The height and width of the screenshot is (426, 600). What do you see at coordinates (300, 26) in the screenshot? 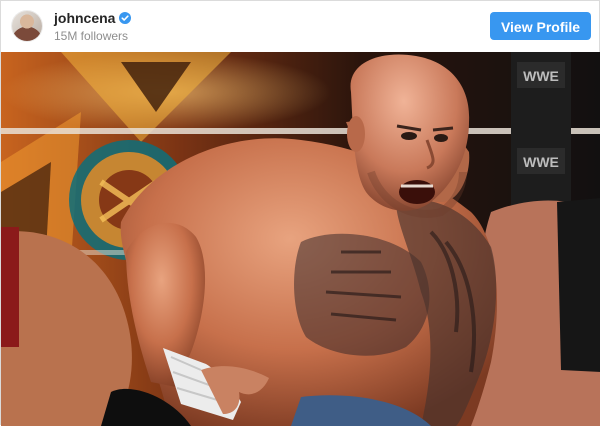
I see `post-header: johncena 15M followers View Profile` at bounding box center [300, 26].